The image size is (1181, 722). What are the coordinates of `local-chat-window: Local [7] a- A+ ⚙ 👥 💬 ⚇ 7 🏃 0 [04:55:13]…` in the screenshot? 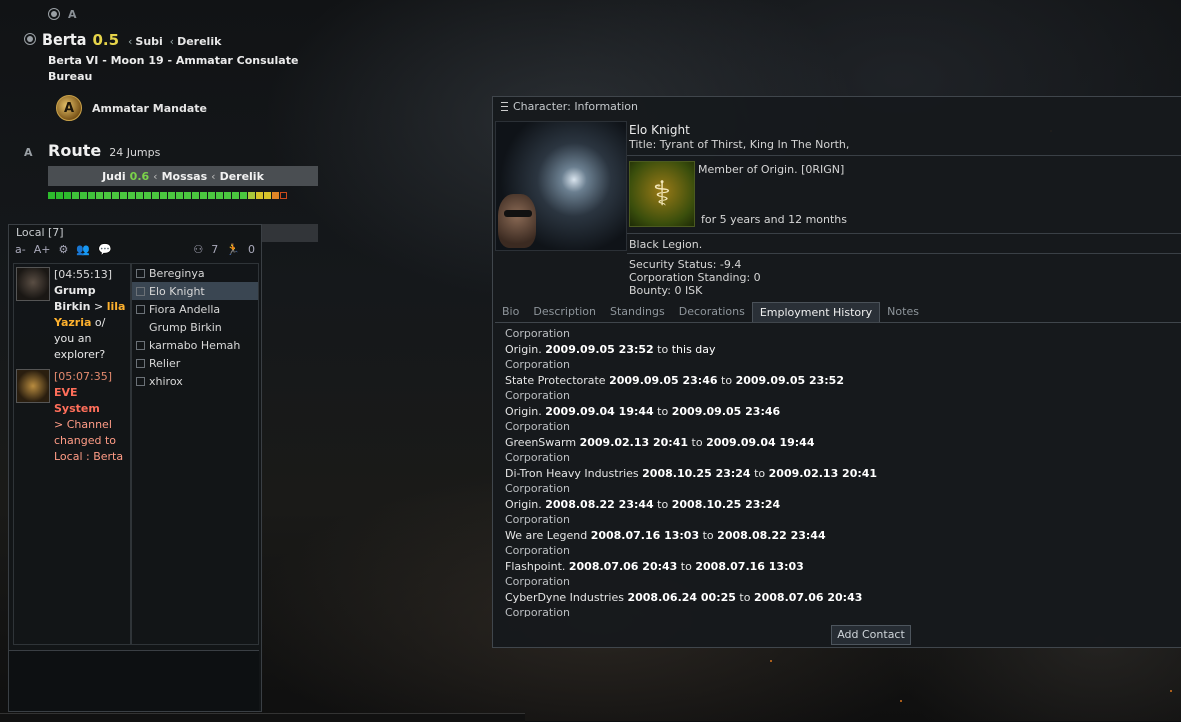 It's located at (135, 468).